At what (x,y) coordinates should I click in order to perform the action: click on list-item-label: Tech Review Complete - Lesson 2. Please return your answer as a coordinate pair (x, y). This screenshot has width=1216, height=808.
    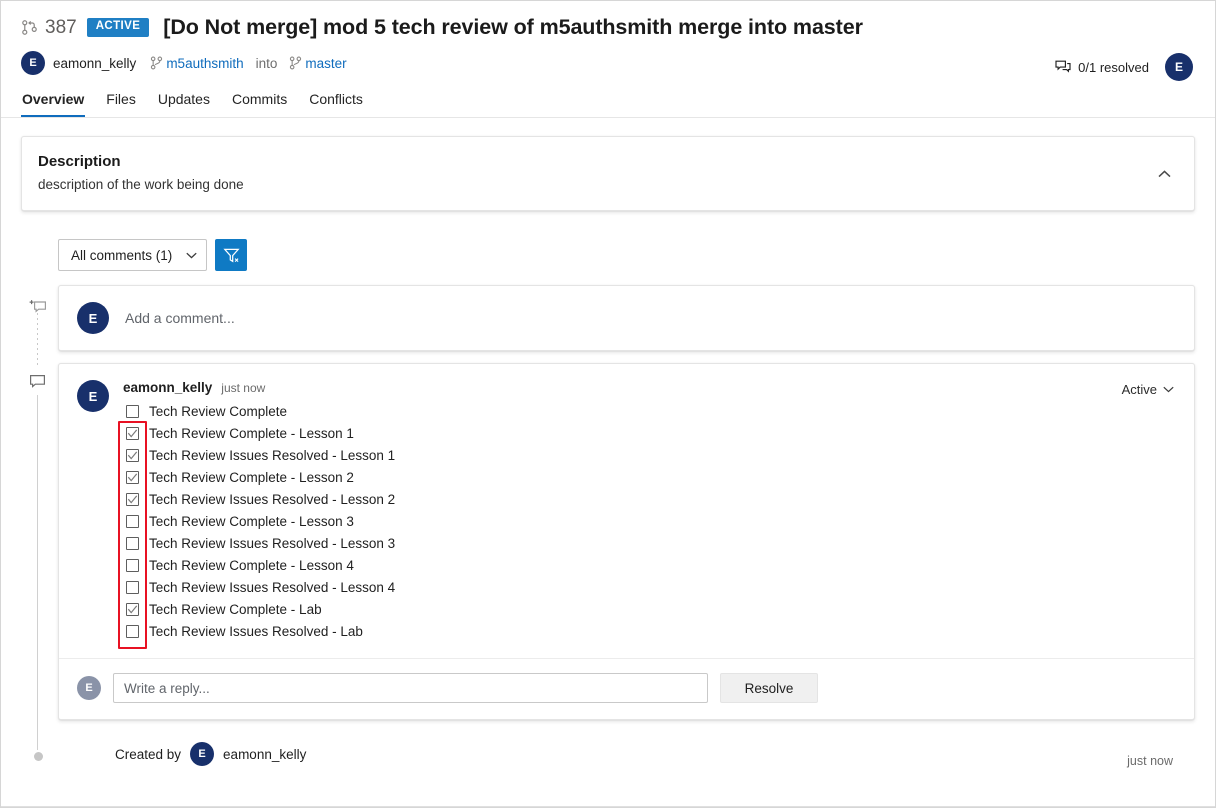
    Looking at the image, I should click on (251, 477).